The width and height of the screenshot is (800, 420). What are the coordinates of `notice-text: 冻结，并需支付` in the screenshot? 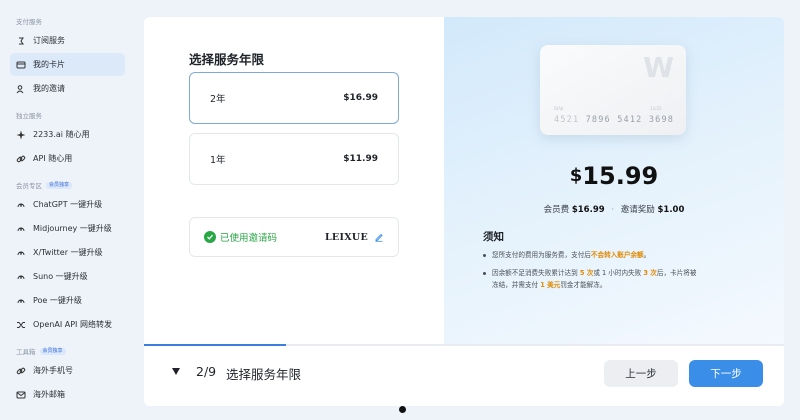 It's located at (515, 285).